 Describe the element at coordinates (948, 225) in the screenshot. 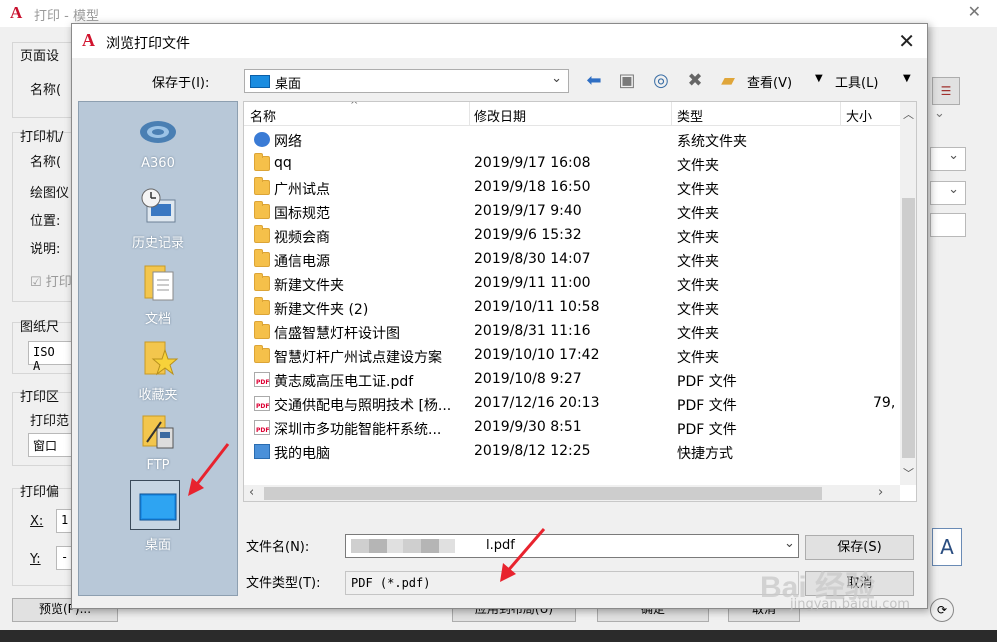

I see `quality-field` at that location.